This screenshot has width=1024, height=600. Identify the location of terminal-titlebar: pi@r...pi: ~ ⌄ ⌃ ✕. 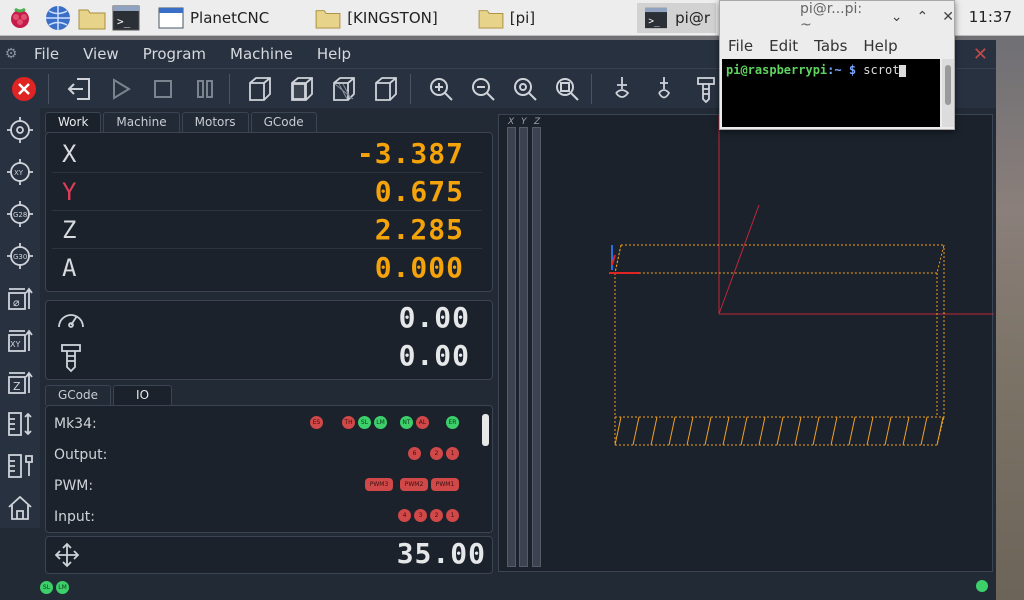
(837, 17).